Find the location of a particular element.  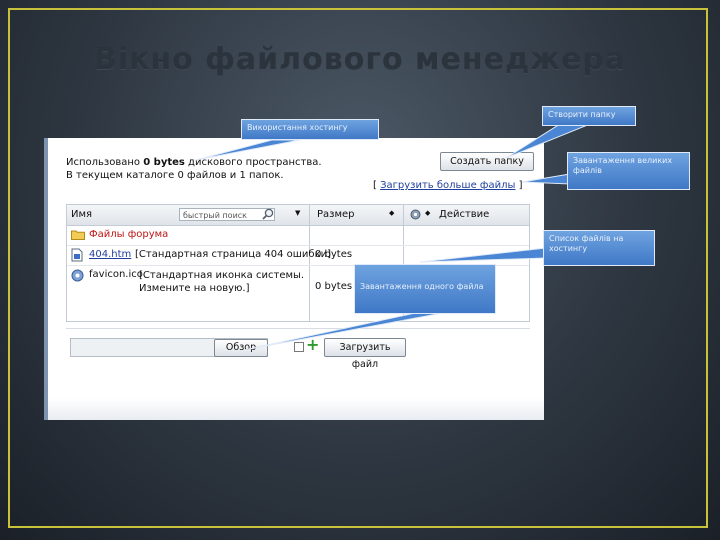

callout-file-list: Список файлів на хостингу is located at coordinates (599, 248).